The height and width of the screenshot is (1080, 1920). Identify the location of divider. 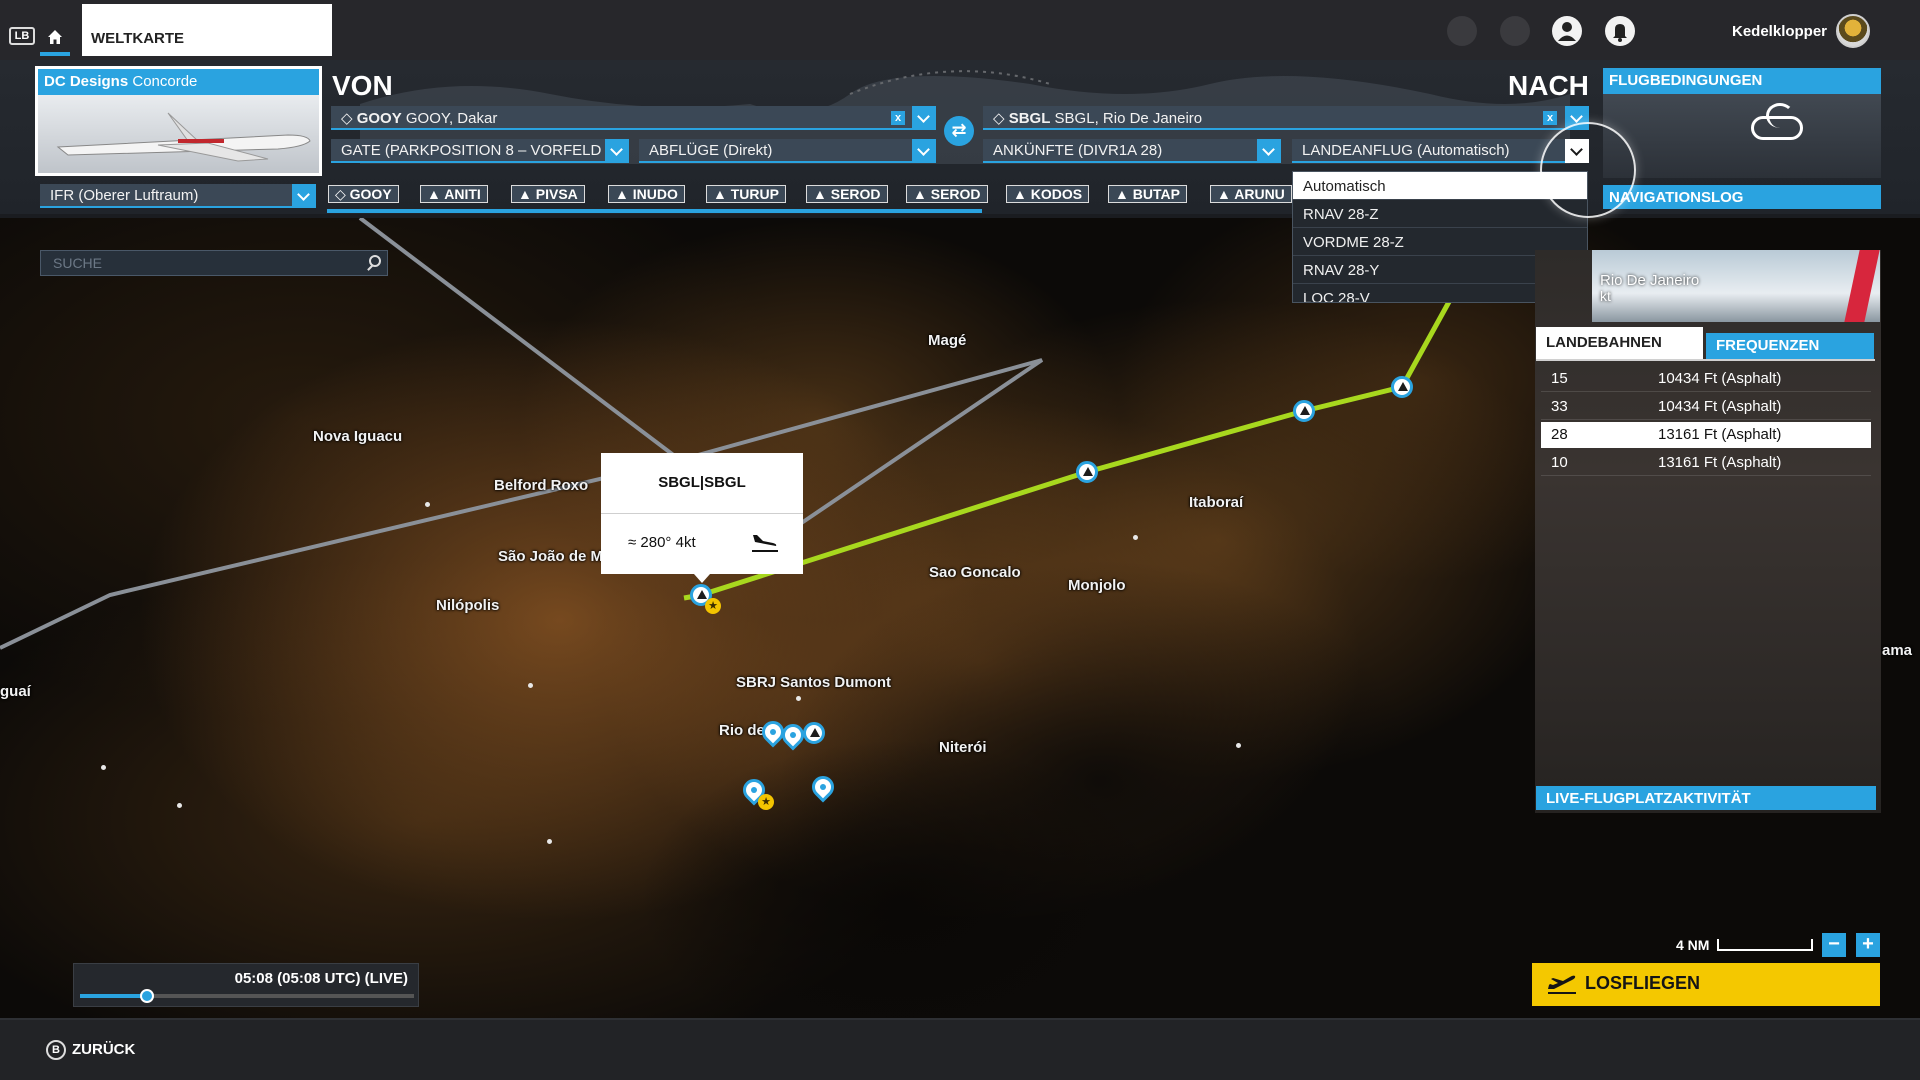
(702, 513).